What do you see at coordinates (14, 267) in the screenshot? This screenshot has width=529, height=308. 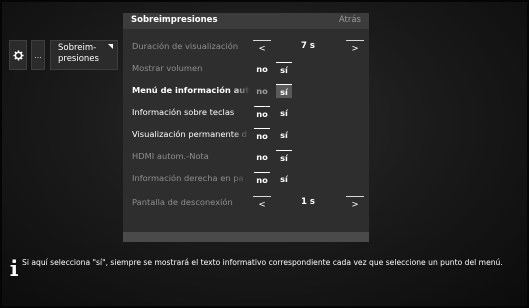 I see `info-icon` at bounding box center [14, 267].